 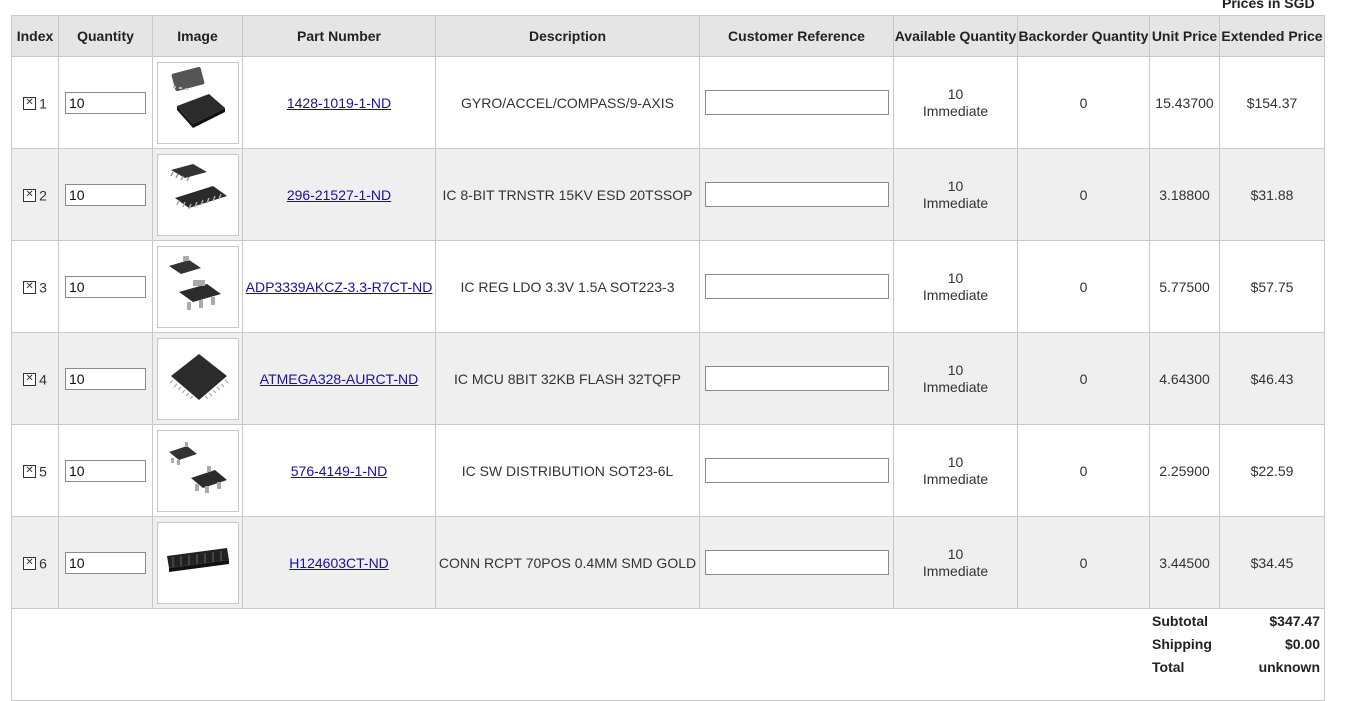 I want to click on description-cell: IC SW DISTRIBUTION SOT23-6L, so click(x=567, y=470).